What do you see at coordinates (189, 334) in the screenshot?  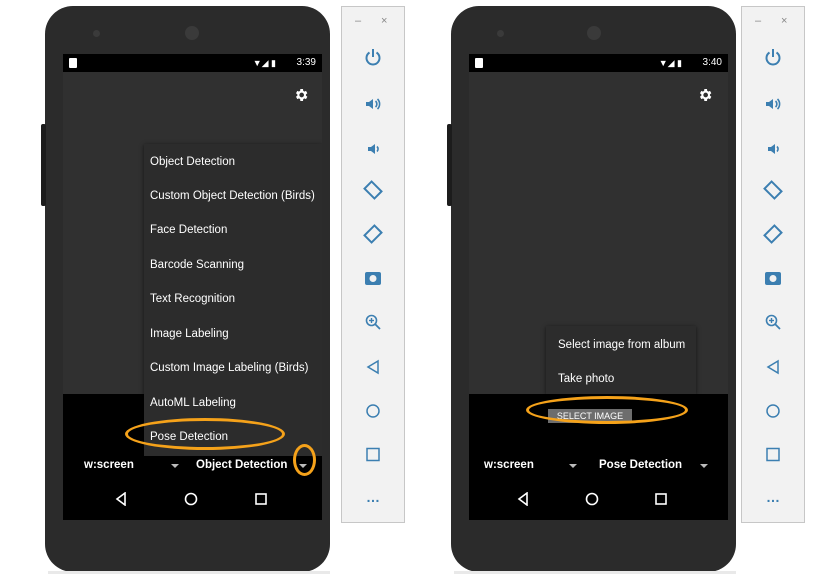 I see `menu-item-label: Image Labeling` at bounding box center [189, 334].